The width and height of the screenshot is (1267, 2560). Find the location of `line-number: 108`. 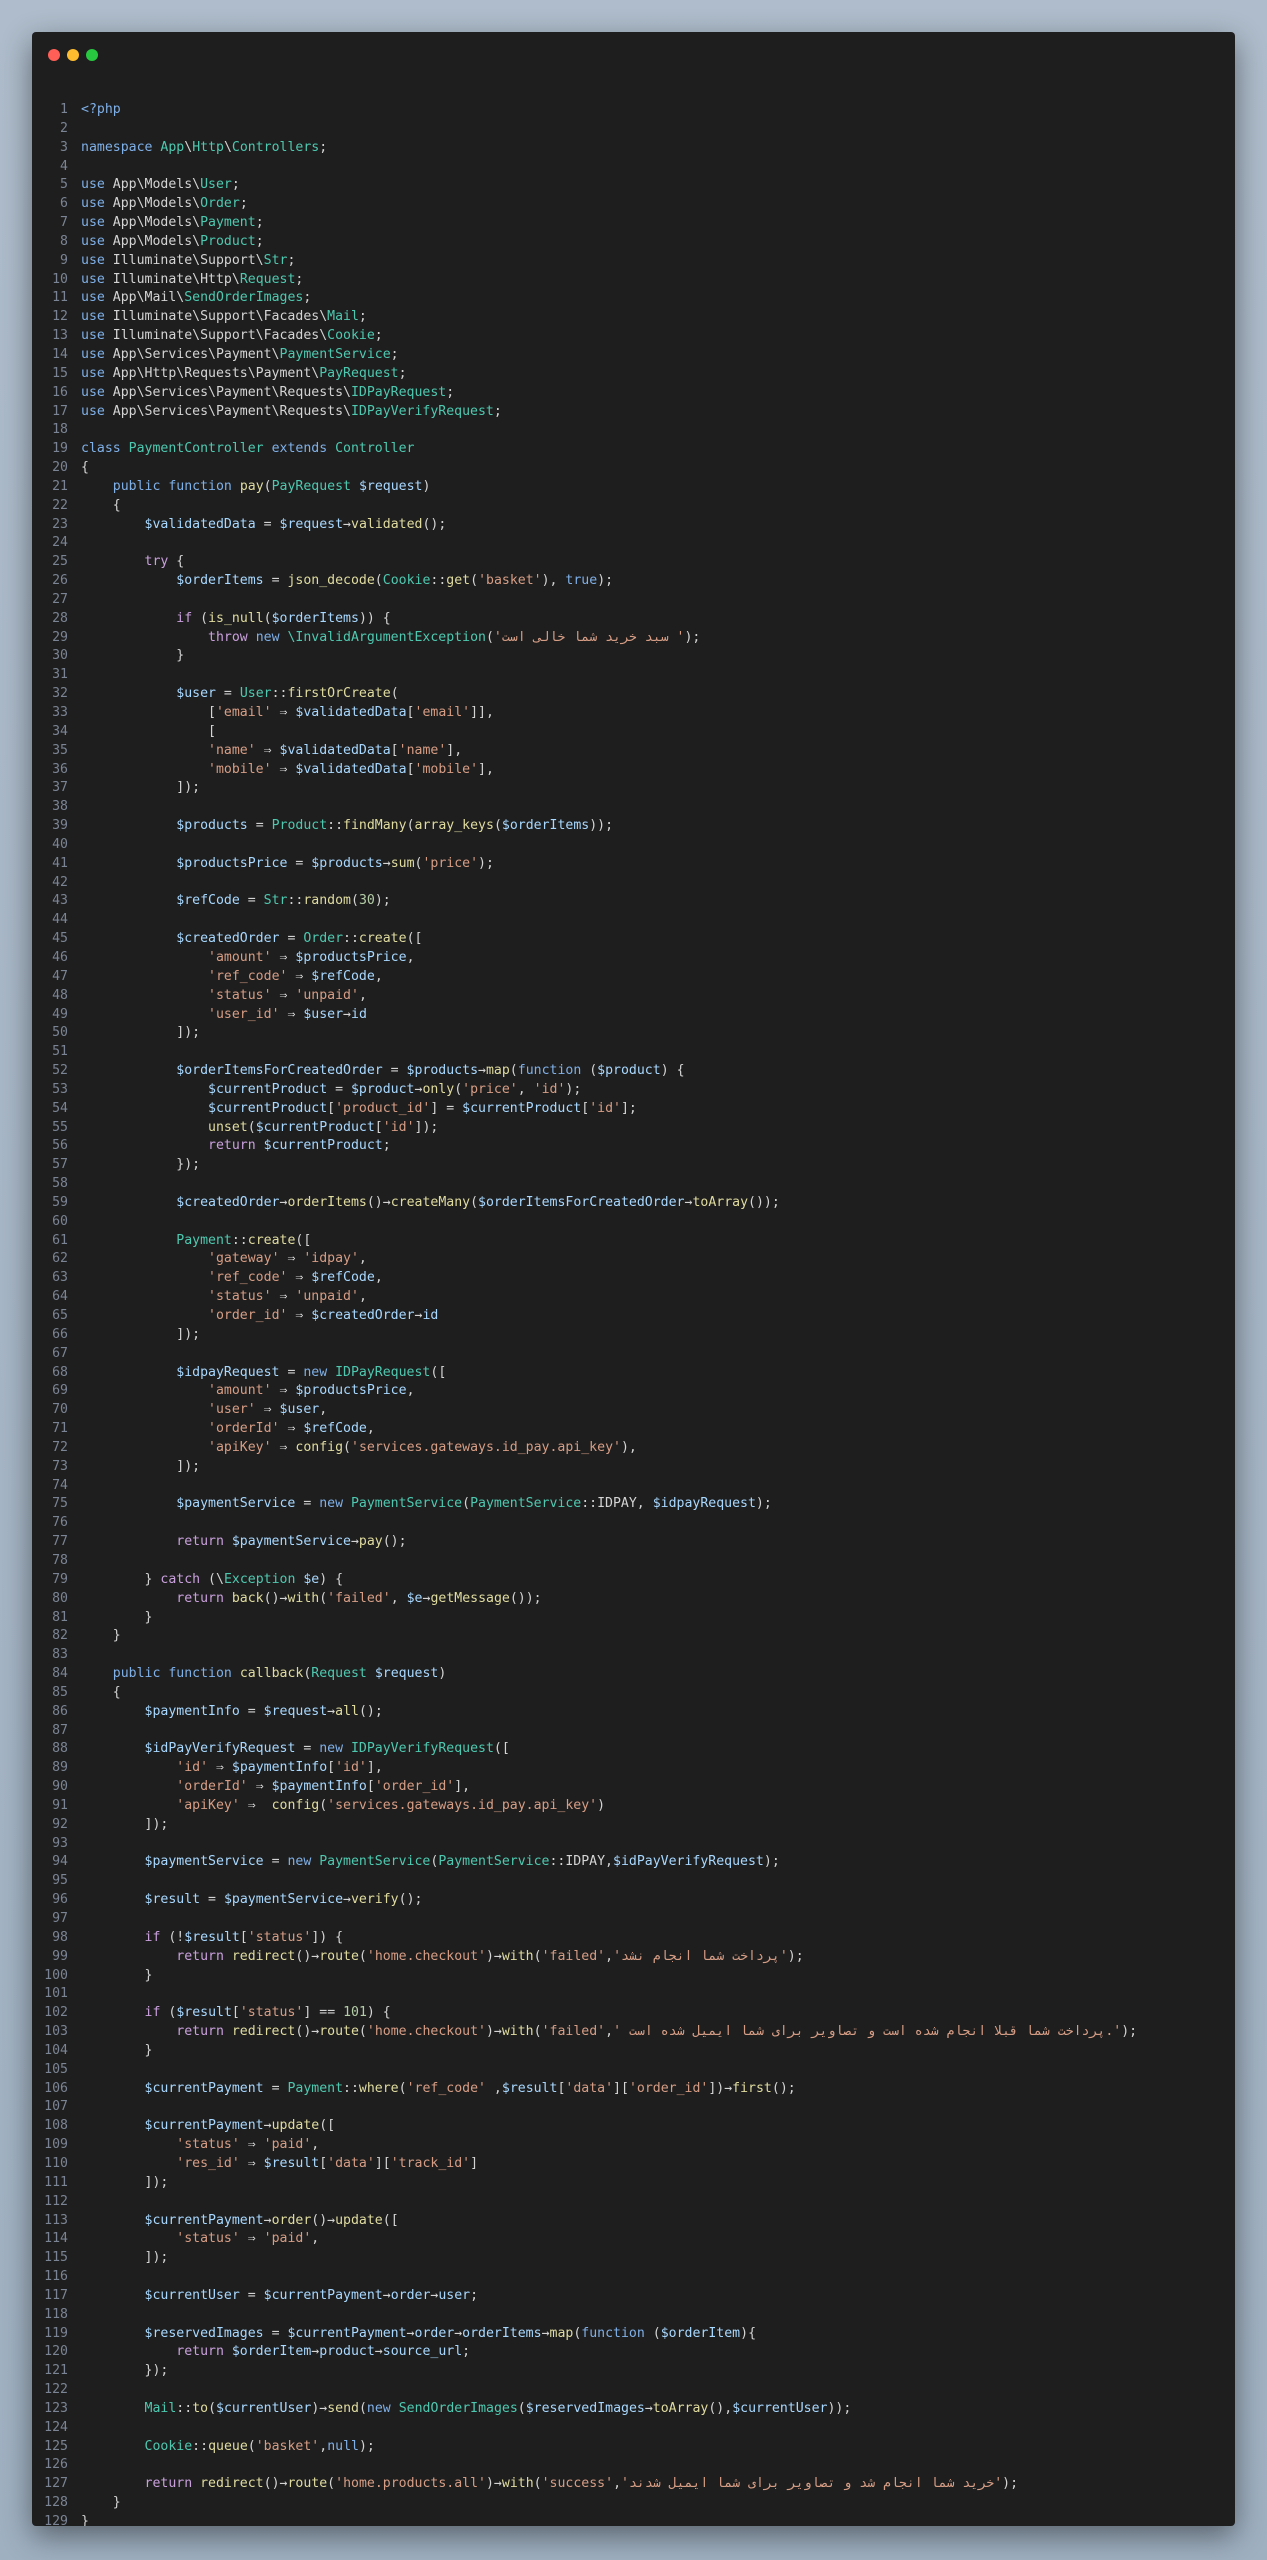

line-number: 108 is located at coordinates (56, 2126).